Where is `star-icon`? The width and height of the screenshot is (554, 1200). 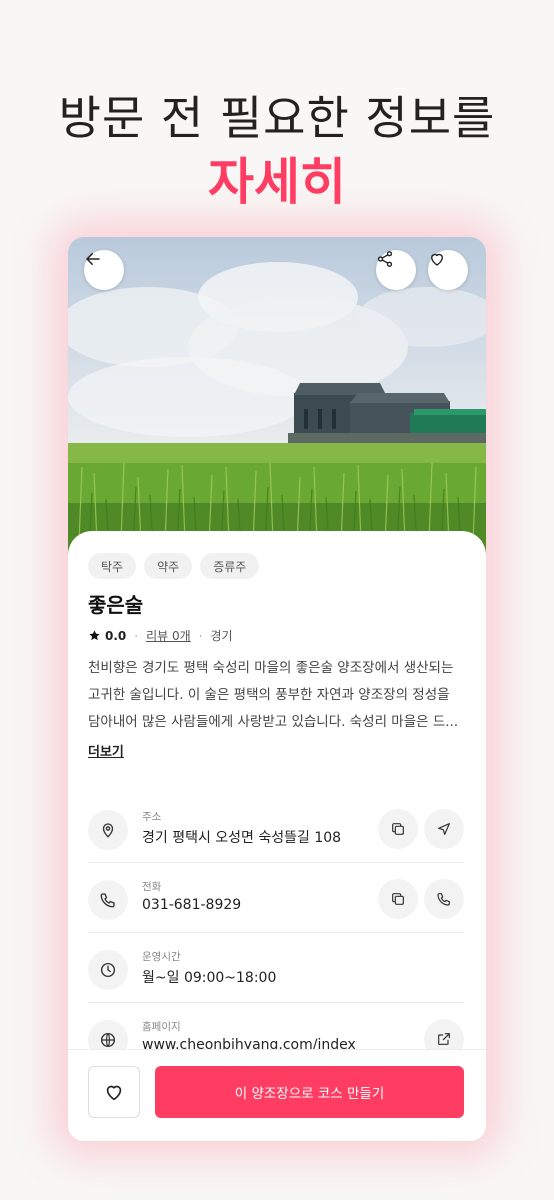
star-icon is located at coordinates (94, 635).